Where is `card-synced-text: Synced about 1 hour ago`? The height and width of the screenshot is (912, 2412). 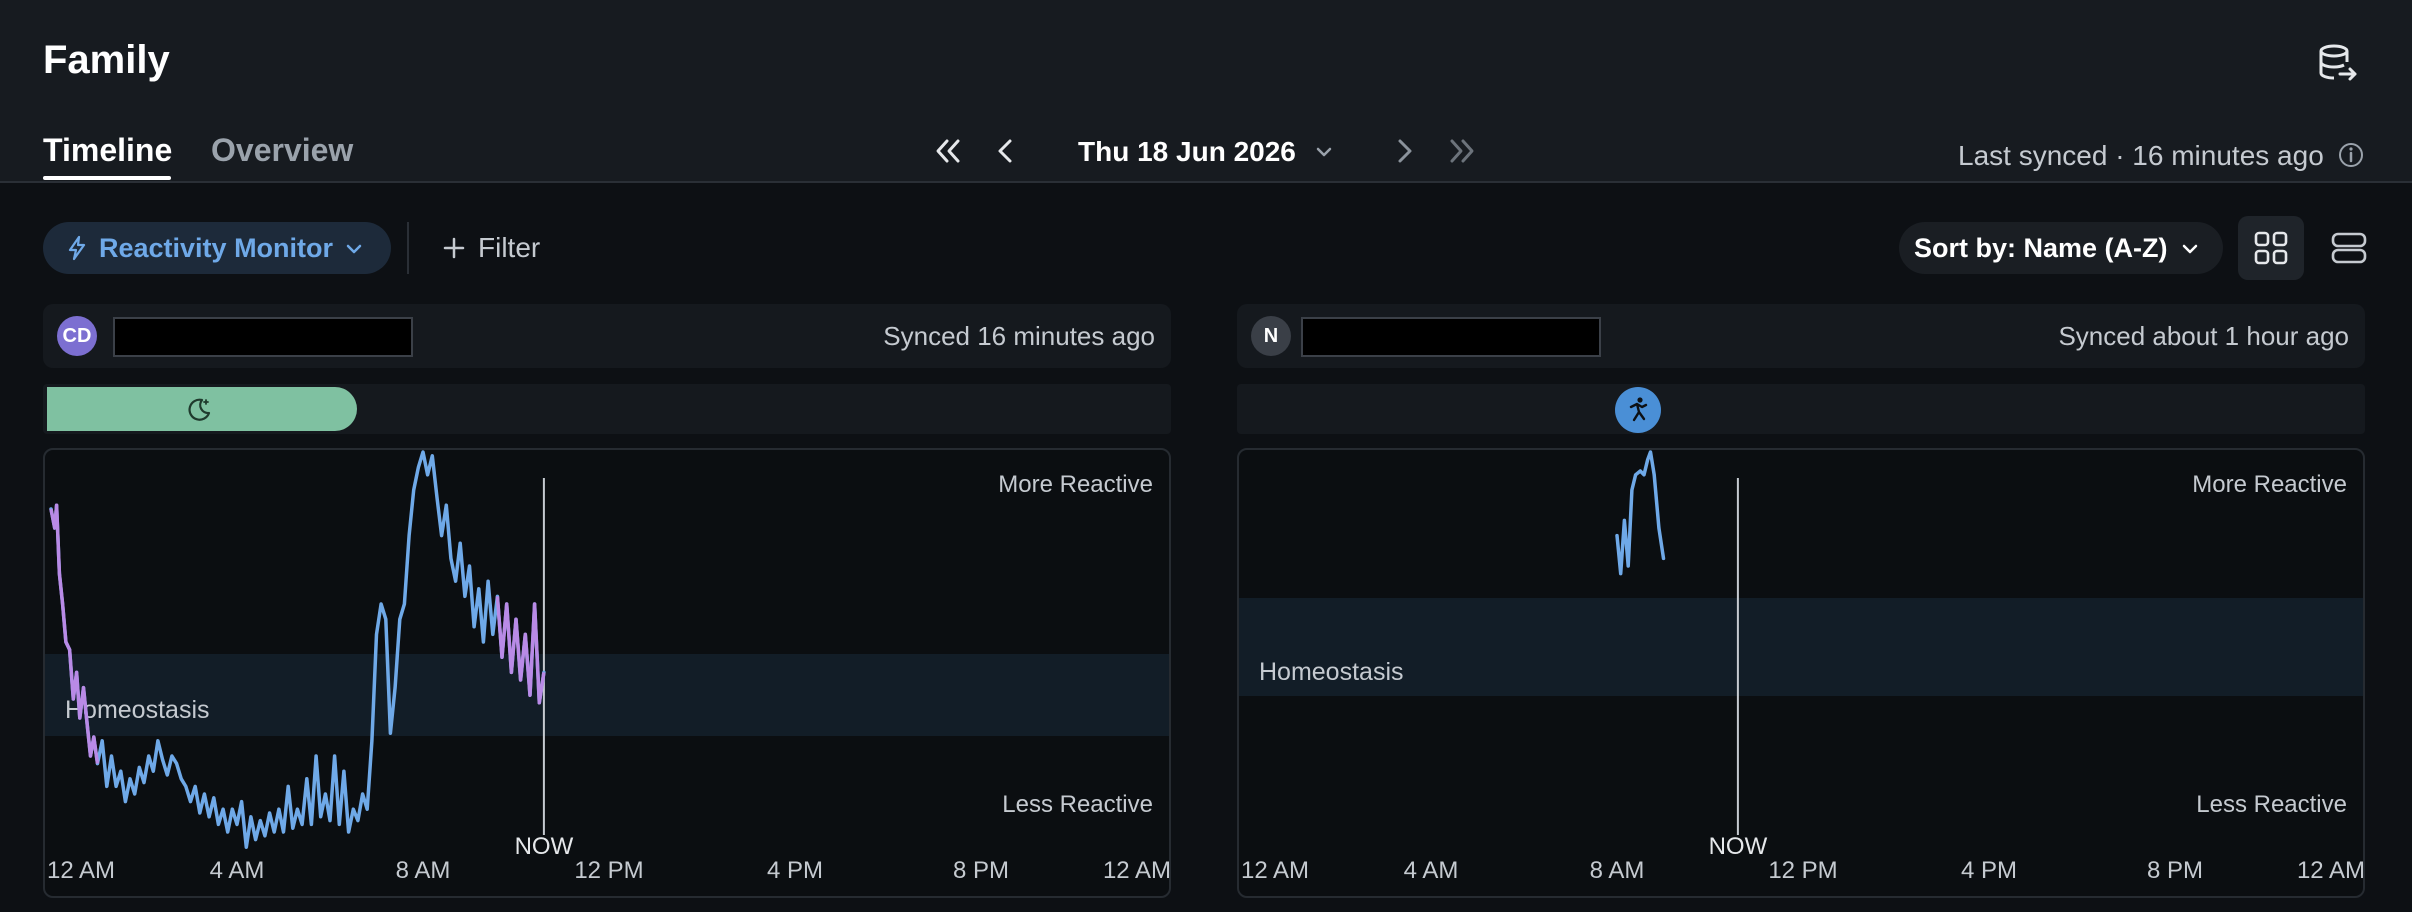
card-synced-text: Synced about 1 hour ago is located at coordinates (2203, 336).